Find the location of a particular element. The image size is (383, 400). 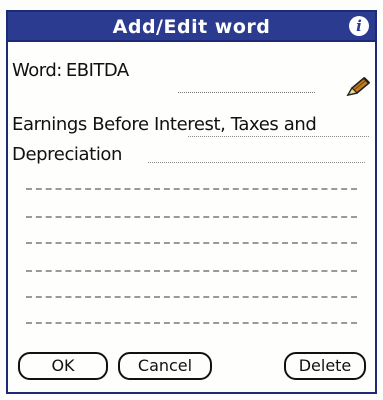

dialog-title: Add/Edit word is located at coordinates (191, 27).